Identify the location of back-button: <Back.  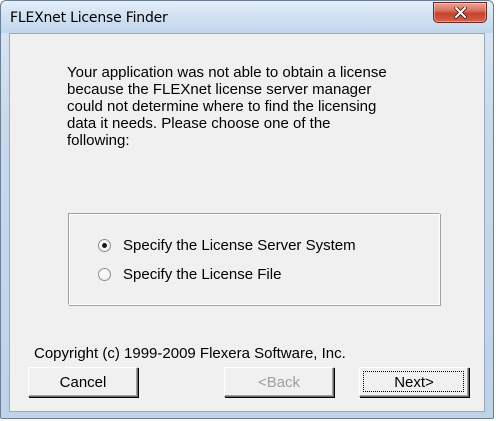
(279, 382).